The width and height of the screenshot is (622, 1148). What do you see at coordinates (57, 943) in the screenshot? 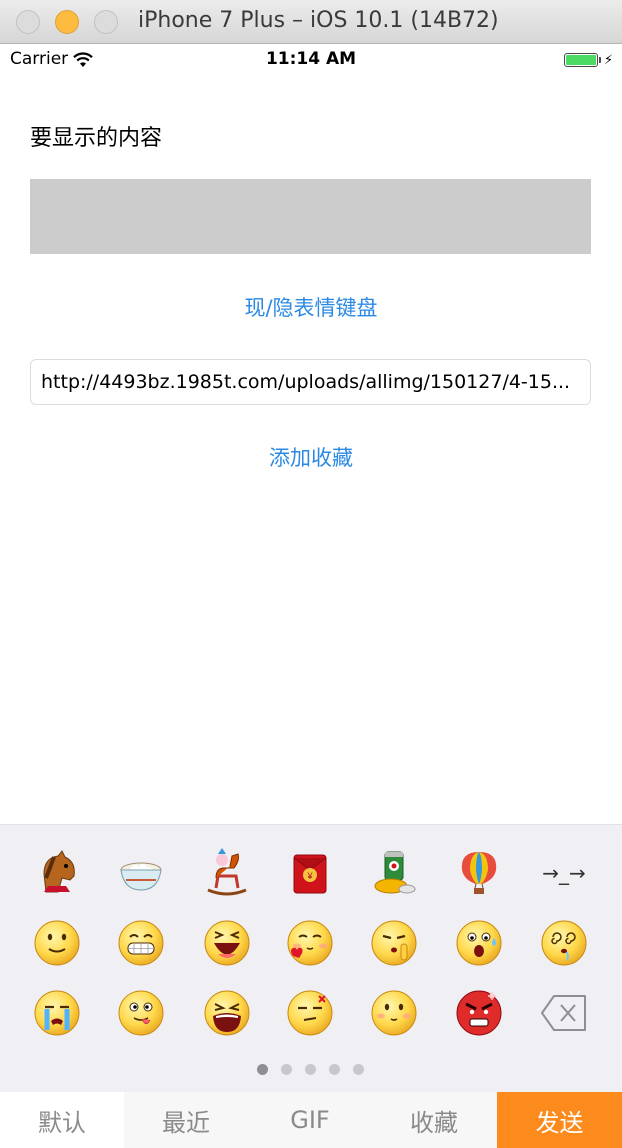
I see `smile-face-icon` at bounding box center [57, 943].